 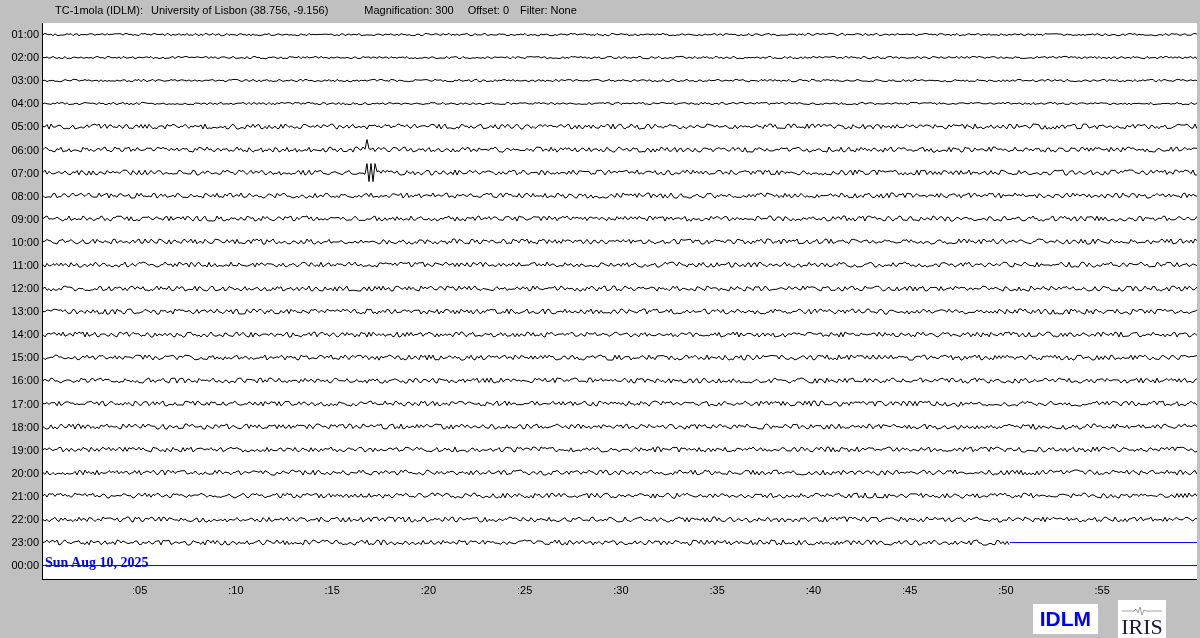 What do you see at coordinates (25, 543) in the screenshot?
I see `hour-label: 23:00` at bounding box center [25, 543].